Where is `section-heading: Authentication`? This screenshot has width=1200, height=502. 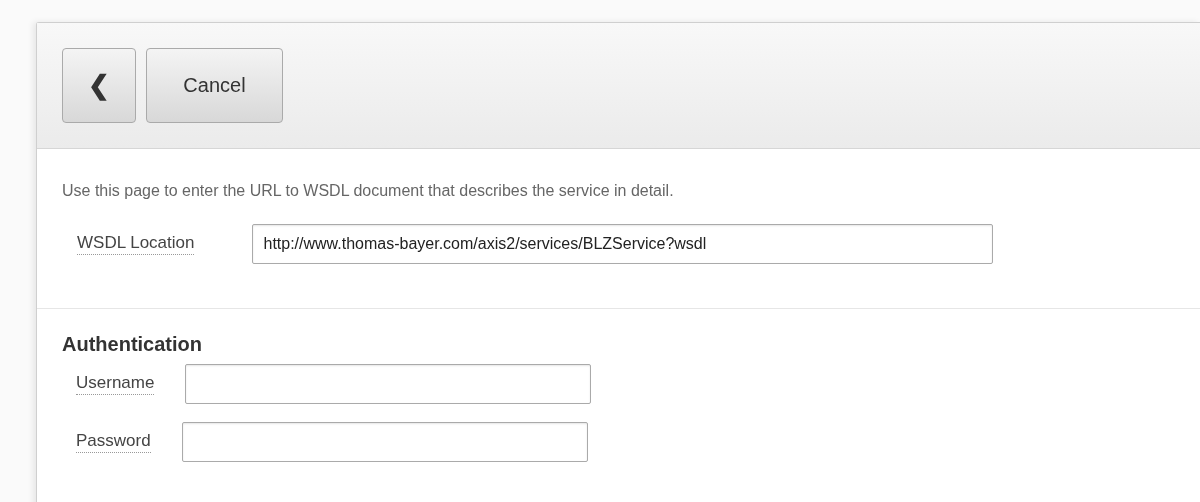
section-heading: Authentication is located at coordinates (132, 344).